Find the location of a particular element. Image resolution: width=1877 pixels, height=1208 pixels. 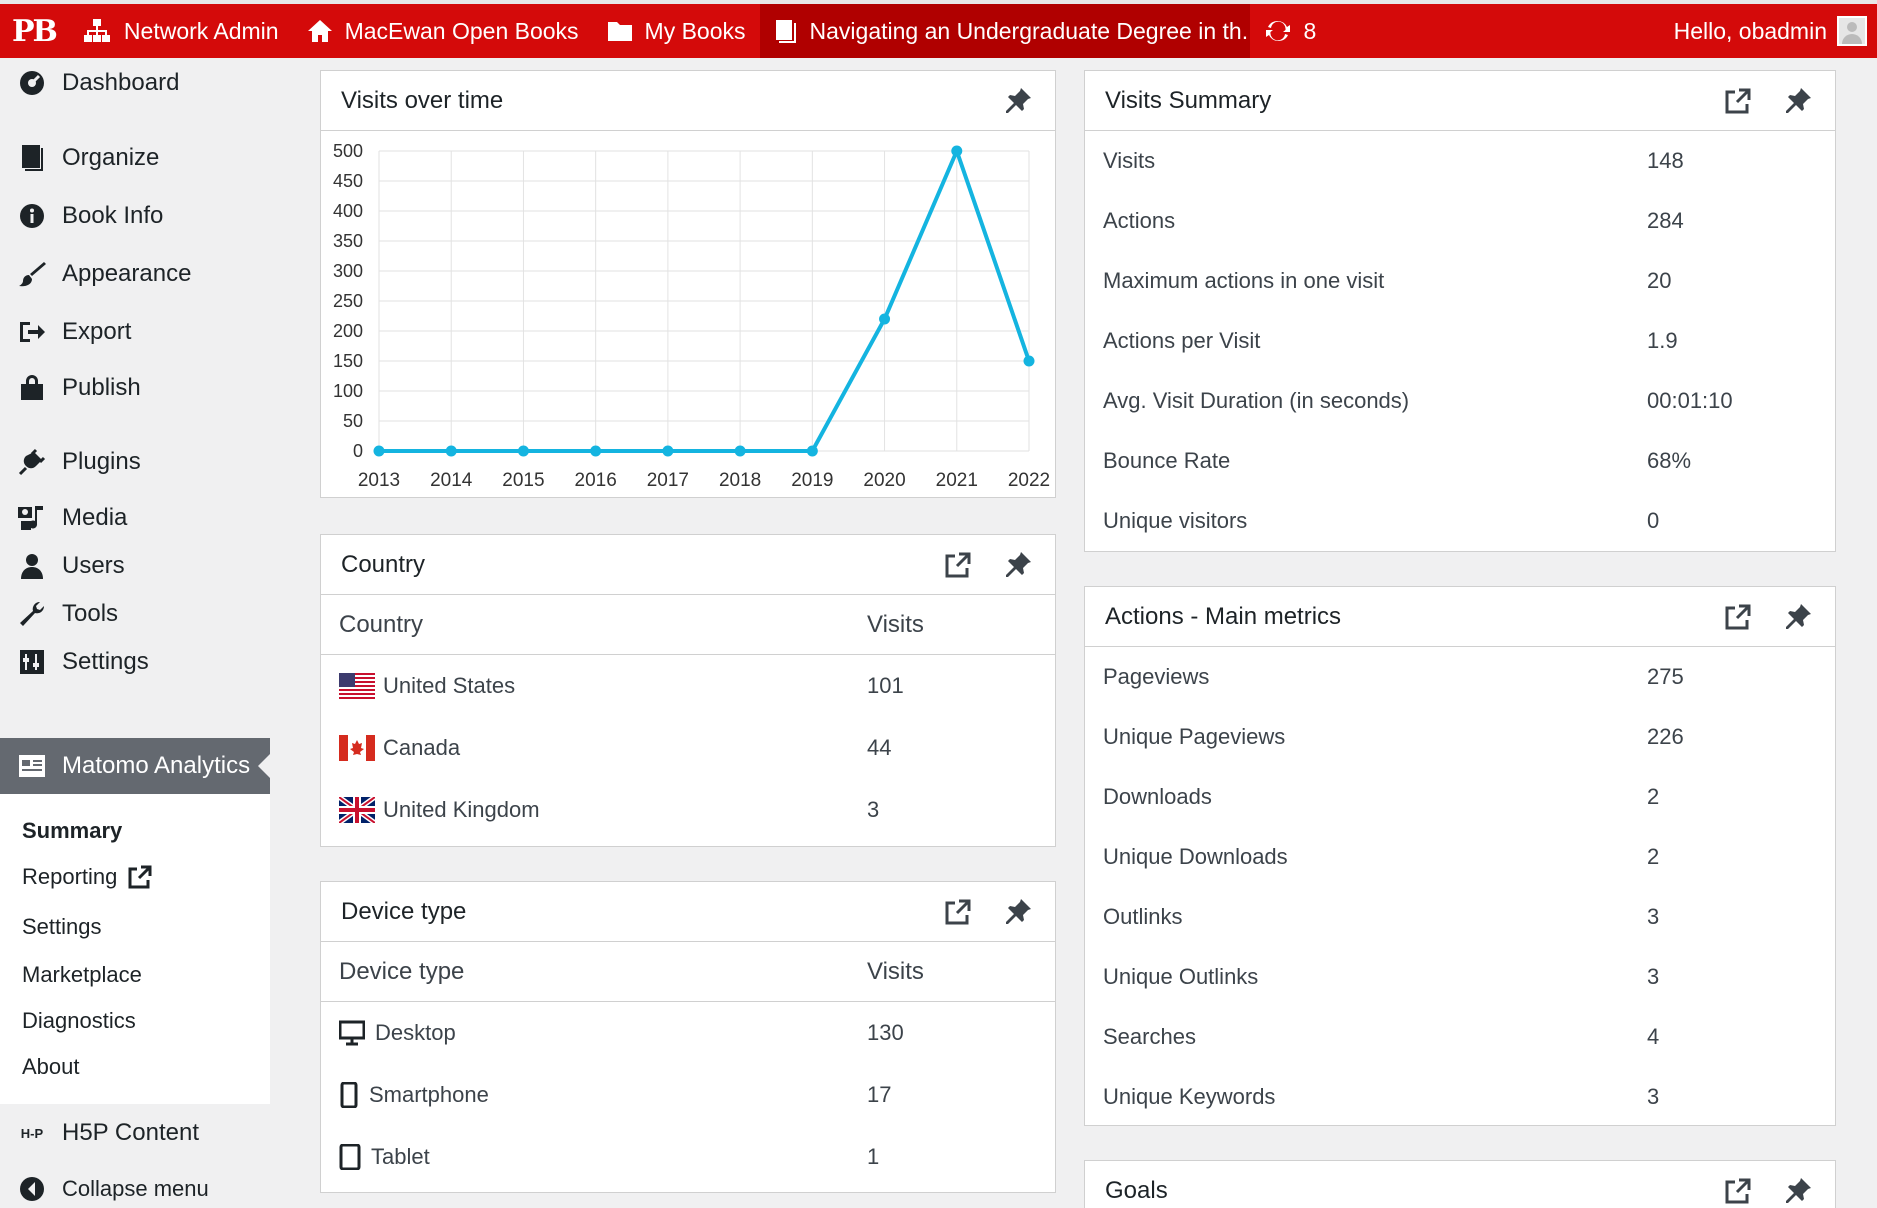

goals-title: Goals is located at coordinates (1136, 1190).